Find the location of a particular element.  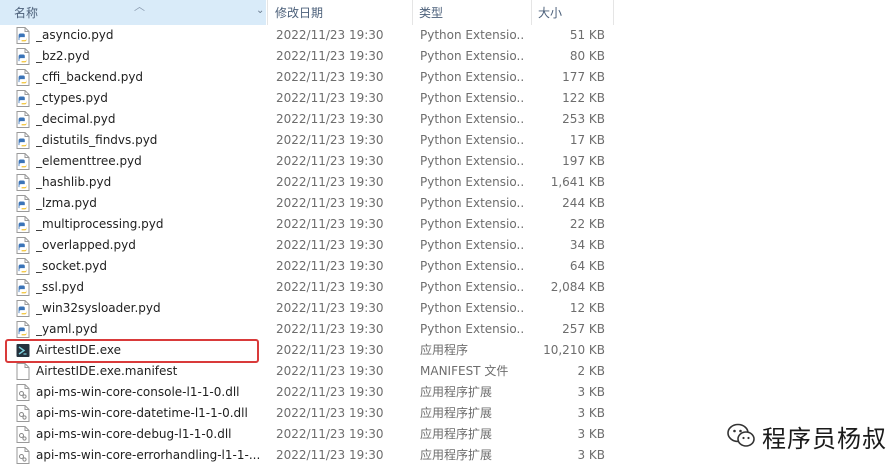

file-name: api-ms-win-core-debug-l1-1-0.dll is located at coordinates (151, 434).